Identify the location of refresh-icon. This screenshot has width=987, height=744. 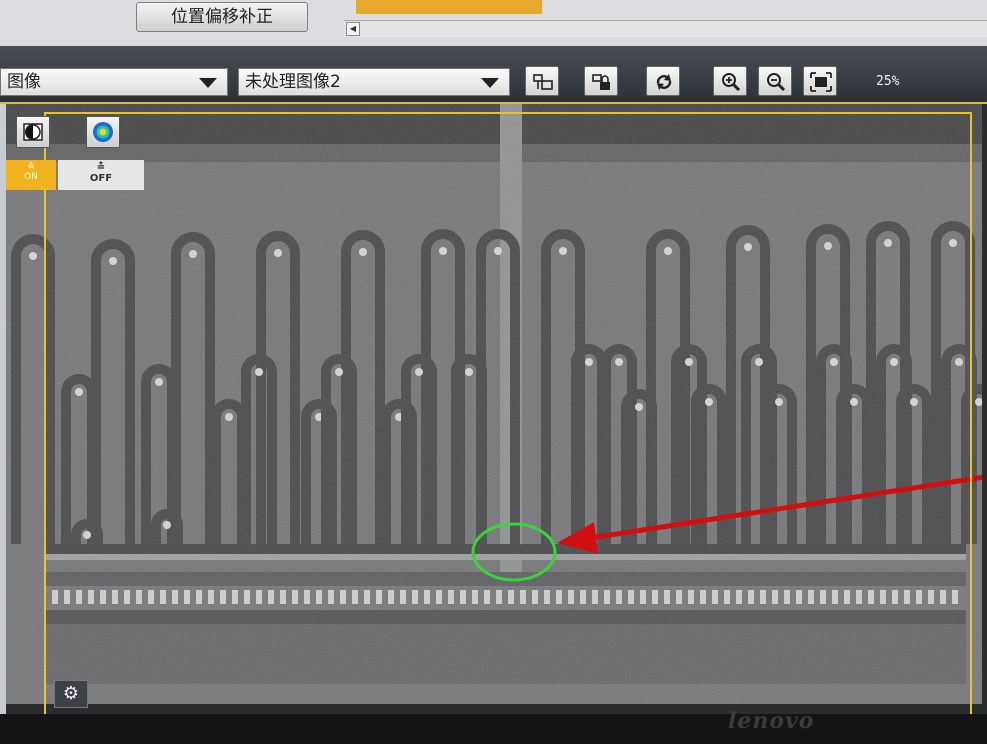
(664, 82).